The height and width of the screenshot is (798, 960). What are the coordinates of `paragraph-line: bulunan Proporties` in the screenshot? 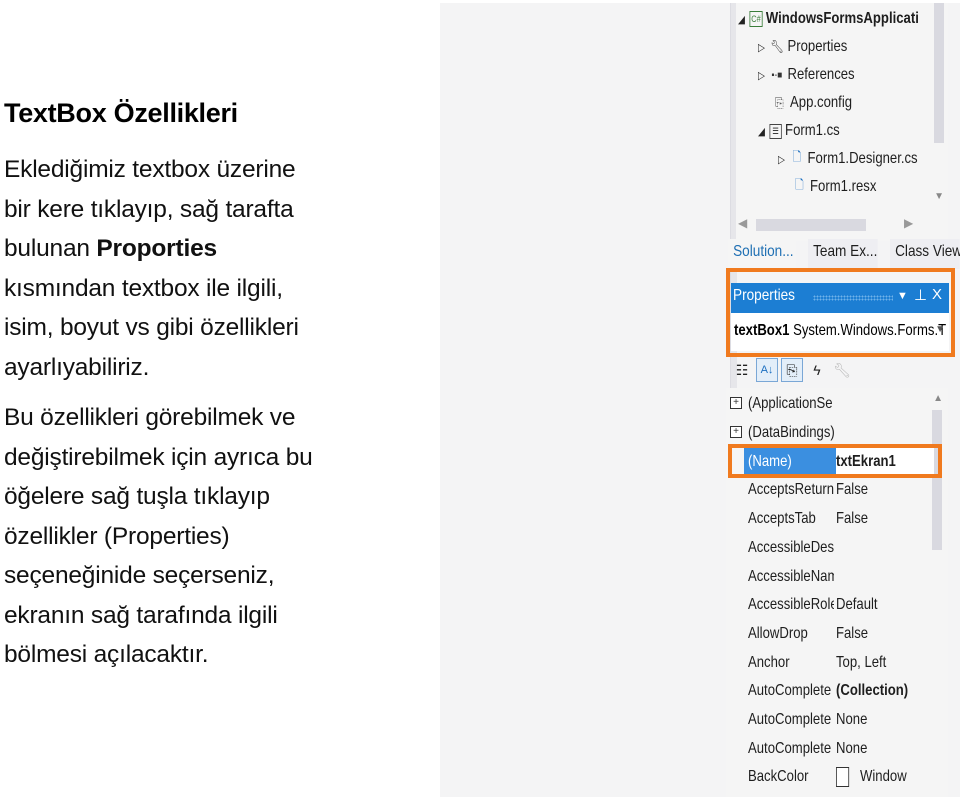 It's located at (214, 249).